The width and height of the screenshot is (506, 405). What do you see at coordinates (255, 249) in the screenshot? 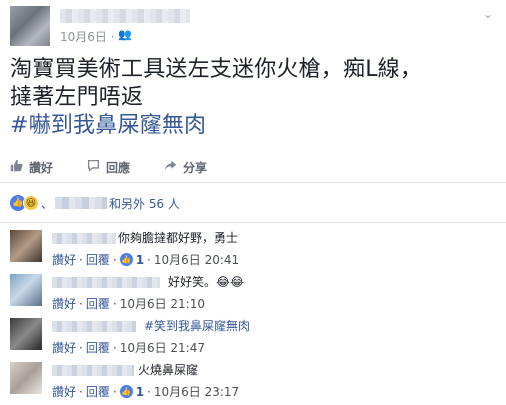
I see `comment-item: 你夠膽撻都好野，勇士 讚好 · 回覆 · 👍 1 · 10月6日 20:41` at bounding box center [255, 249].